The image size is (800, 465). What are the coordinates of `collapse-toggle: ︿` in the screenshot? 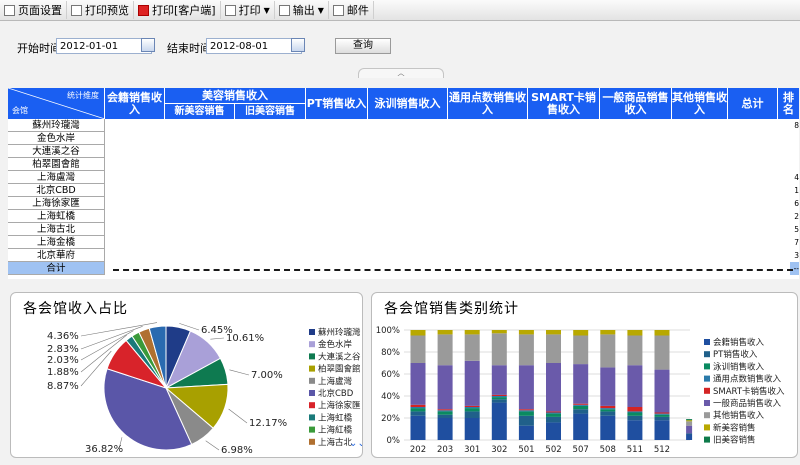 It's located at (401, 73).